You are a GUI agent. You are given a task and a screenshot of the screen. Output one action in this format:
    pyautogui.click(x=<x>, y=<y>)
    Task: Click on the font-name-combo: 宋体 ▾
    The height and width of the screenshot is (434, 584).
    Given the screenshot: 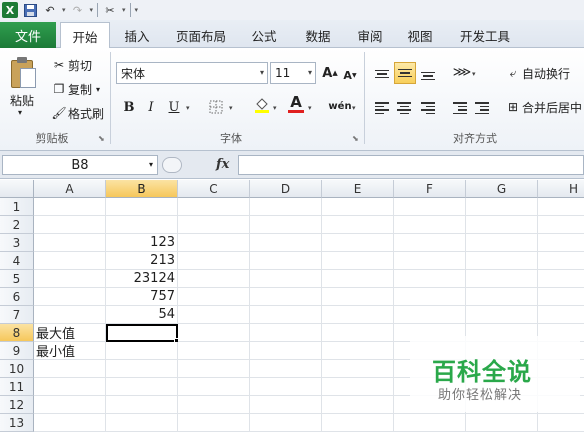 What is the action you would take?
    pyautogui.click(x=192, y=73)
    